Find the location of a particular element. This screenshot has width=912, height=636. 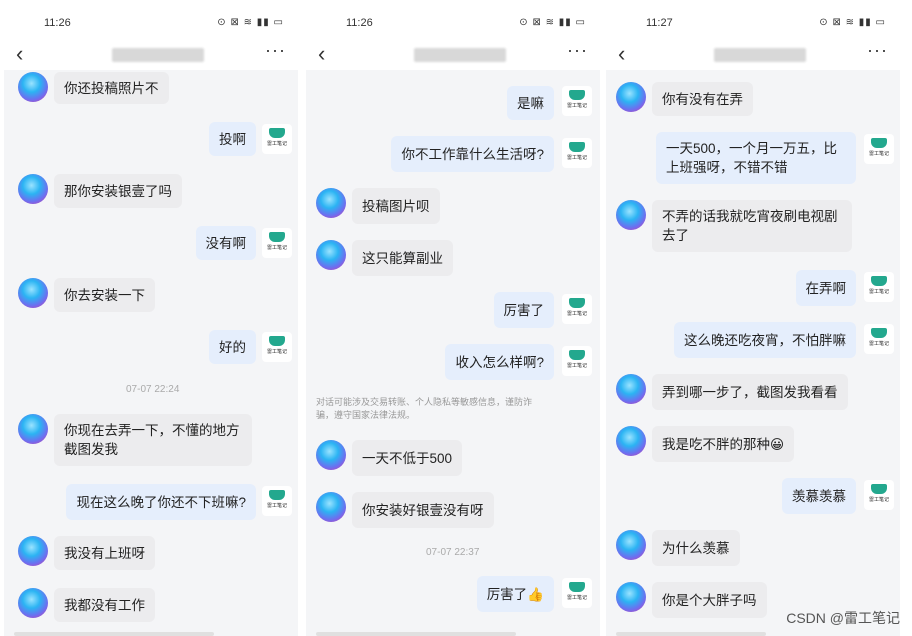

message-bubble: 你安装好银壹没有呀 is located at coordinates (423, 510).